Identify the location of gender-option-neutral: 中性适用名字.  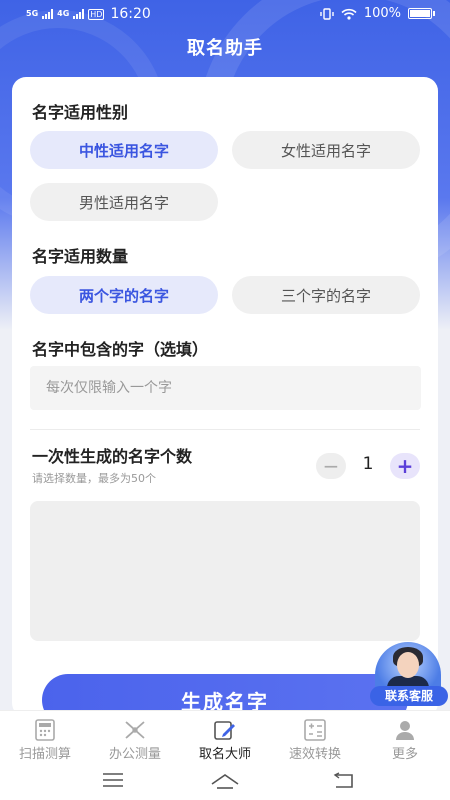
(124, 150).